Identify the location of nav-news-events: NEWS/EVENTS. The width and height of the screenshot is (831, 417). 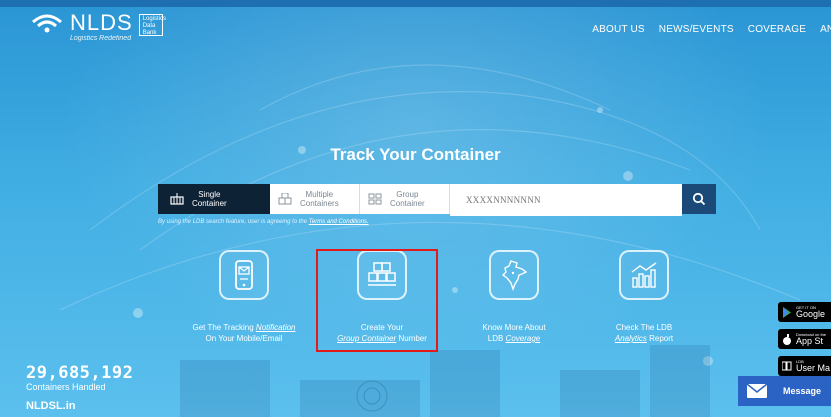
(696, 29).